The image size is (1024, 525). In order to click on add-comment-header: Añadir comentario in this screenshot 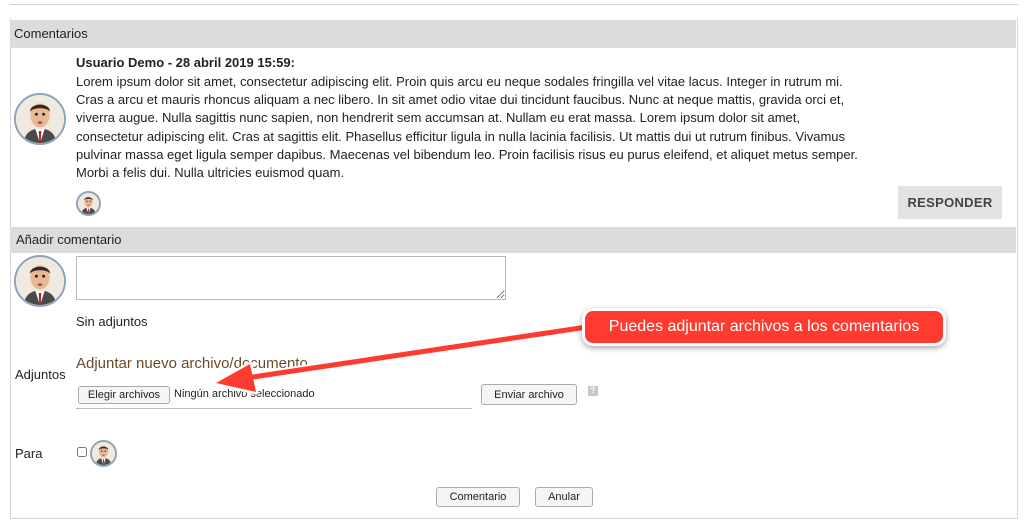, I will do `click(513, 240)`.